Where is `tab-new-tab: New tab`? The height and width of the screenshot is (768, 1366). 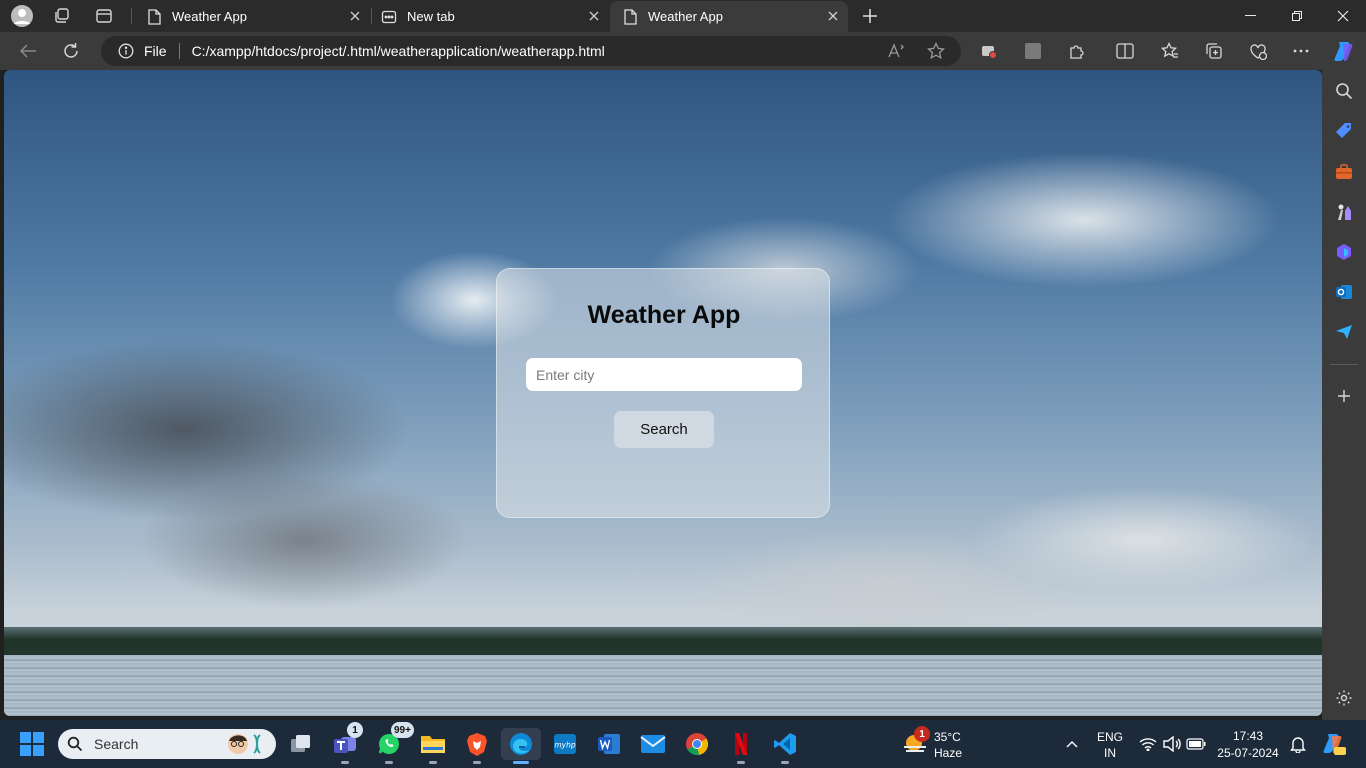
tab-new-tab: New tab is located at coordinates (489, 16).